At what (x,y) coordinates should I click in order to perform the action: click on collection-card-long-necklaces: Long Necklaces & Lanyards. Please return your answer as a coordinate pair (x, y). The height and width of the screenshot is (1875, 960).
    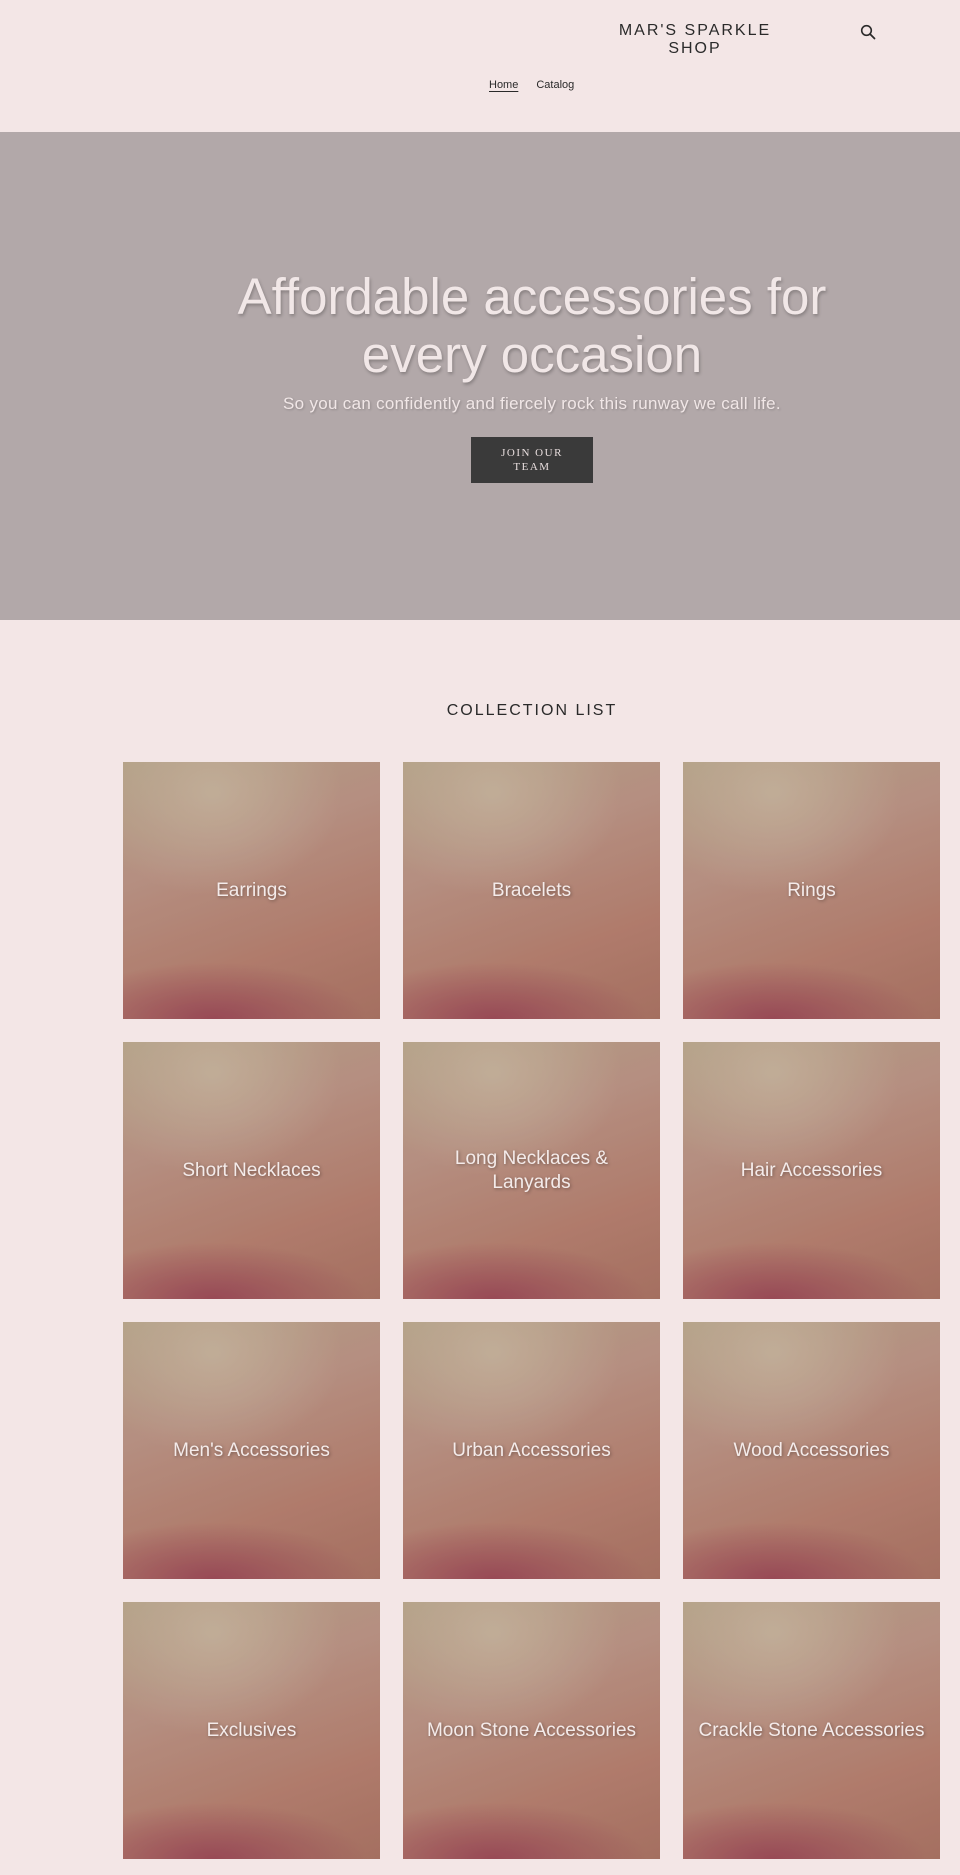
    Looking at the image, I should click on (531, 1170).